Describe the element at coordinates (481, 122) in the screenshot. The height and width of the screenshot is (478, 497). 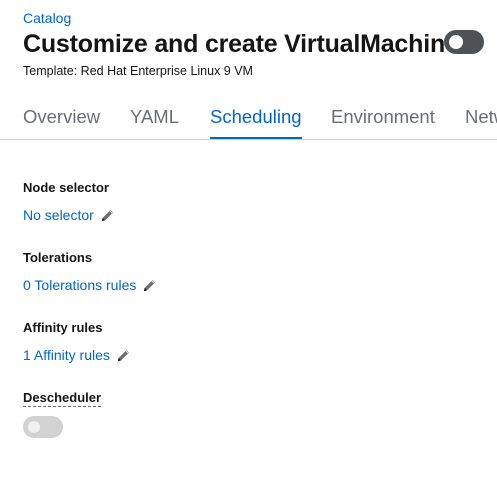
I see `tab-network: Netw` at that location.